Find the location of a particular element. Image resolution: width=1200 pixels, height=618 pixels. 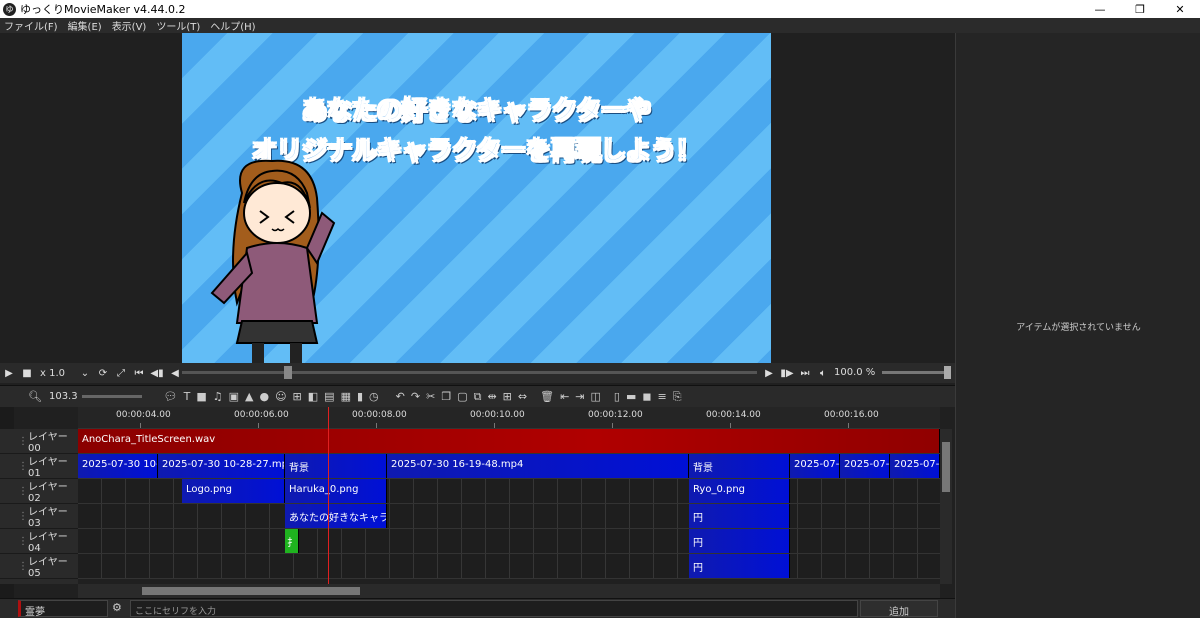

layer-lane: あなたの好きなキャラクタ- 円 is located at coordinates (509, 516).